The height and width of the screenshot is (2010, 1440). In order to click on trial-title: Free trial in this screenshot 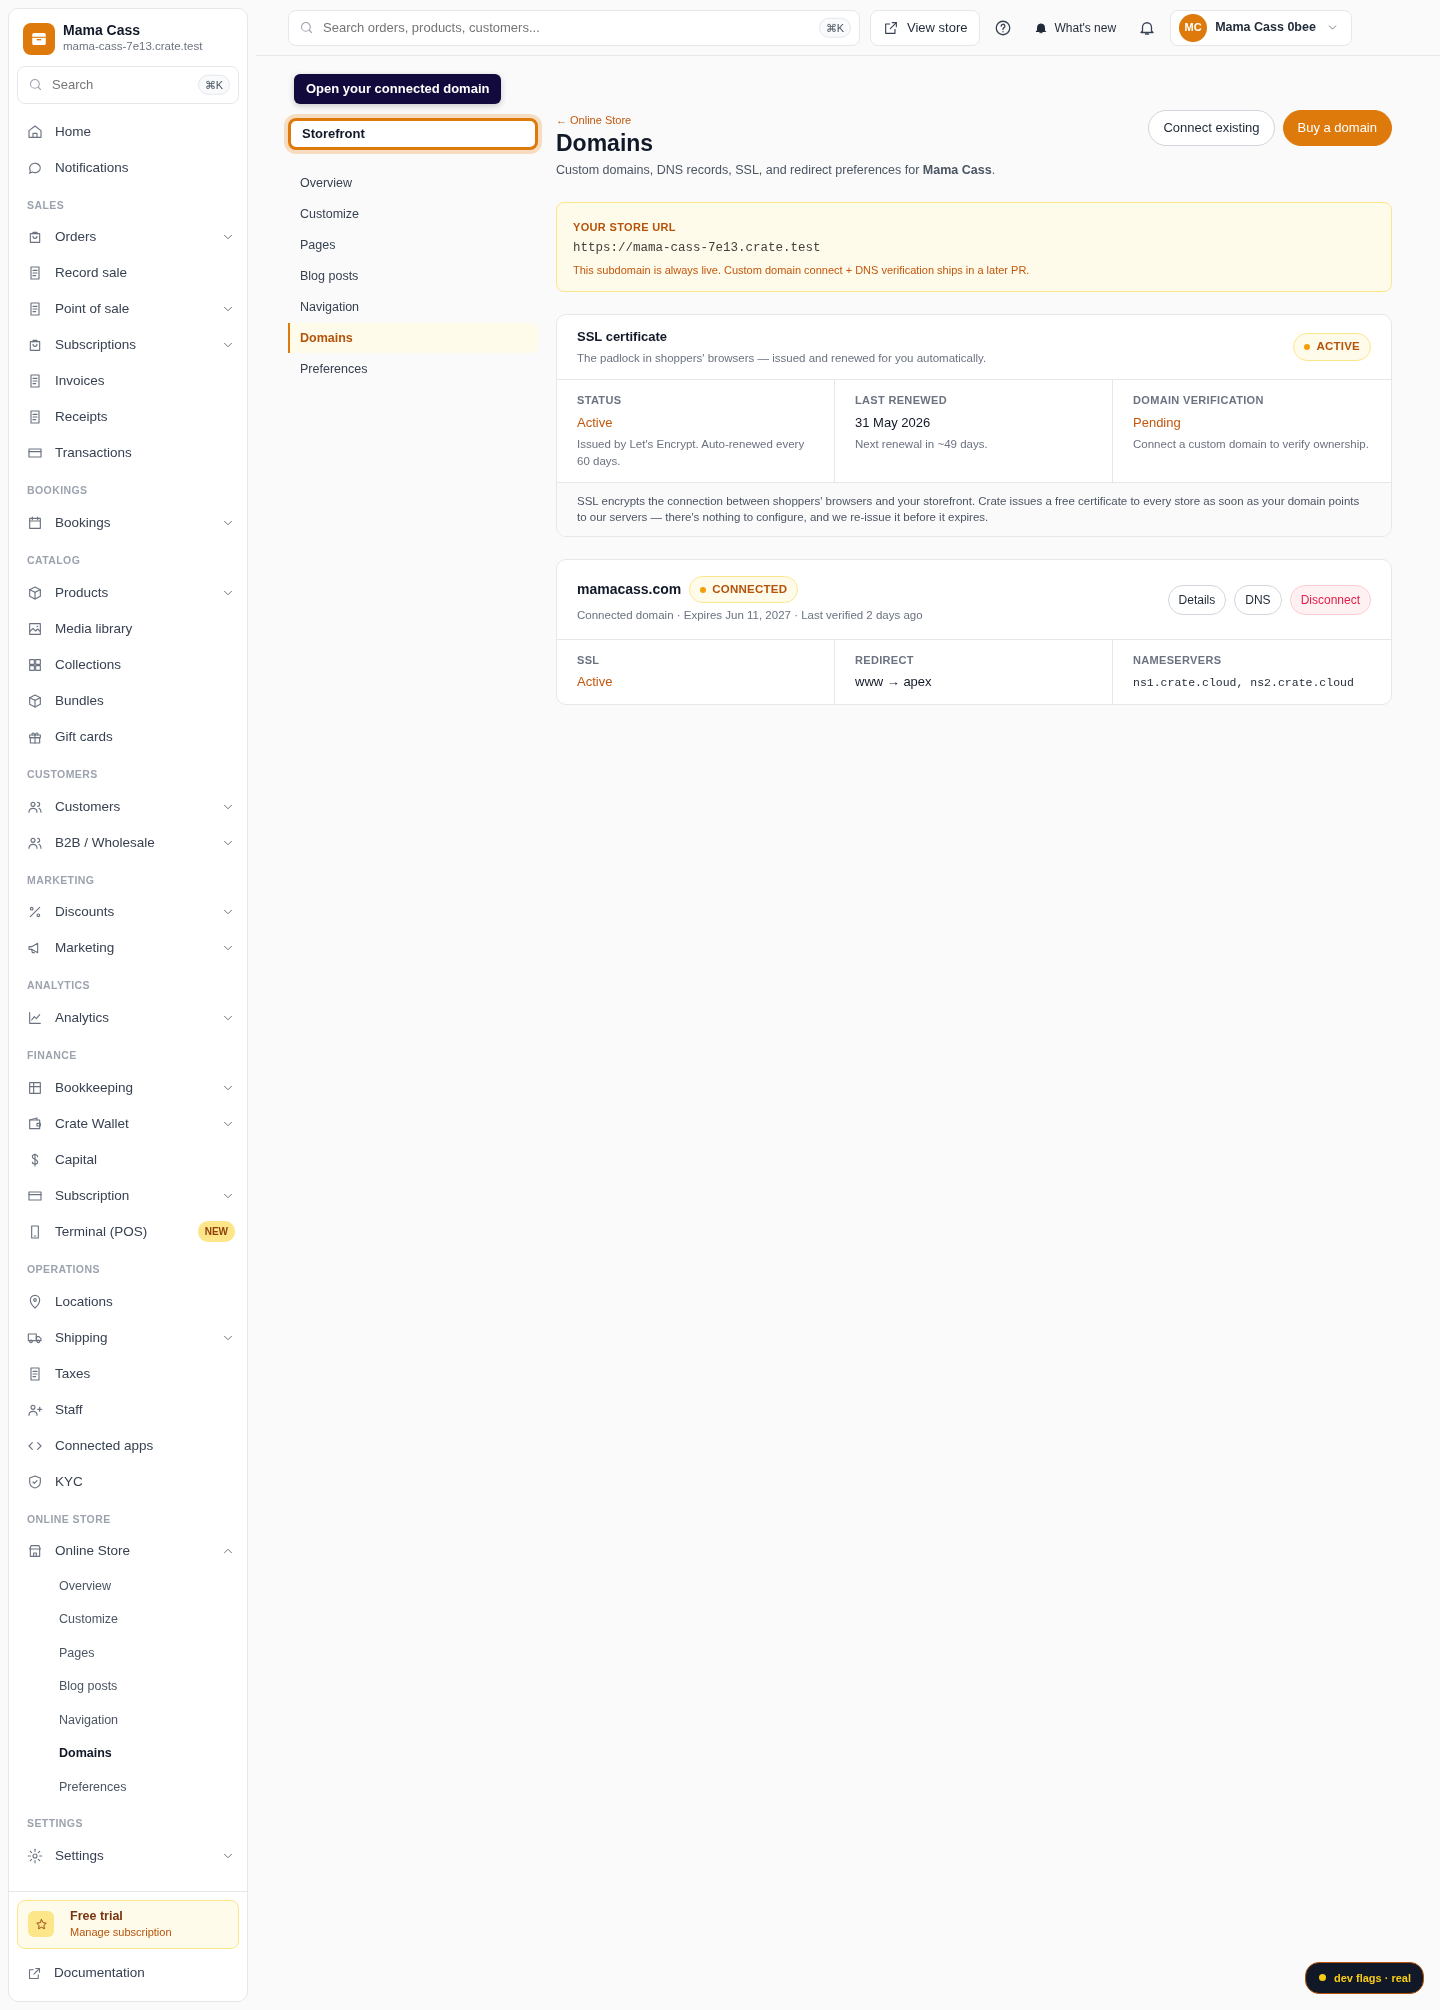, I will do `click(97, 1916)`.